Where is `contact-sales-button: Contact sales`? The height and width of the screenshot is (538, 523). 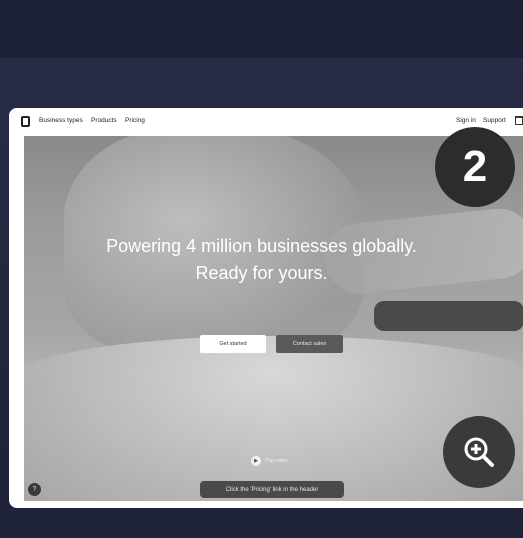
contact-sales-button: Contact sales is located at coordinates (309, 344).